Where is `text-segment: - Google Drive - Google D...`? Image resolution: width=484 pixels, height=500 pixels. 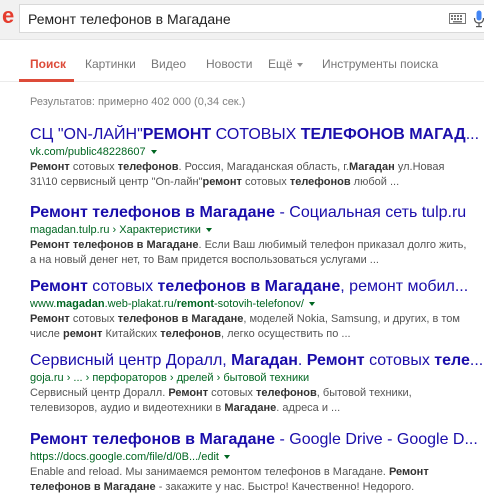
text-segment: - Google Drive - Google D... is located at coordinates (376, 439).